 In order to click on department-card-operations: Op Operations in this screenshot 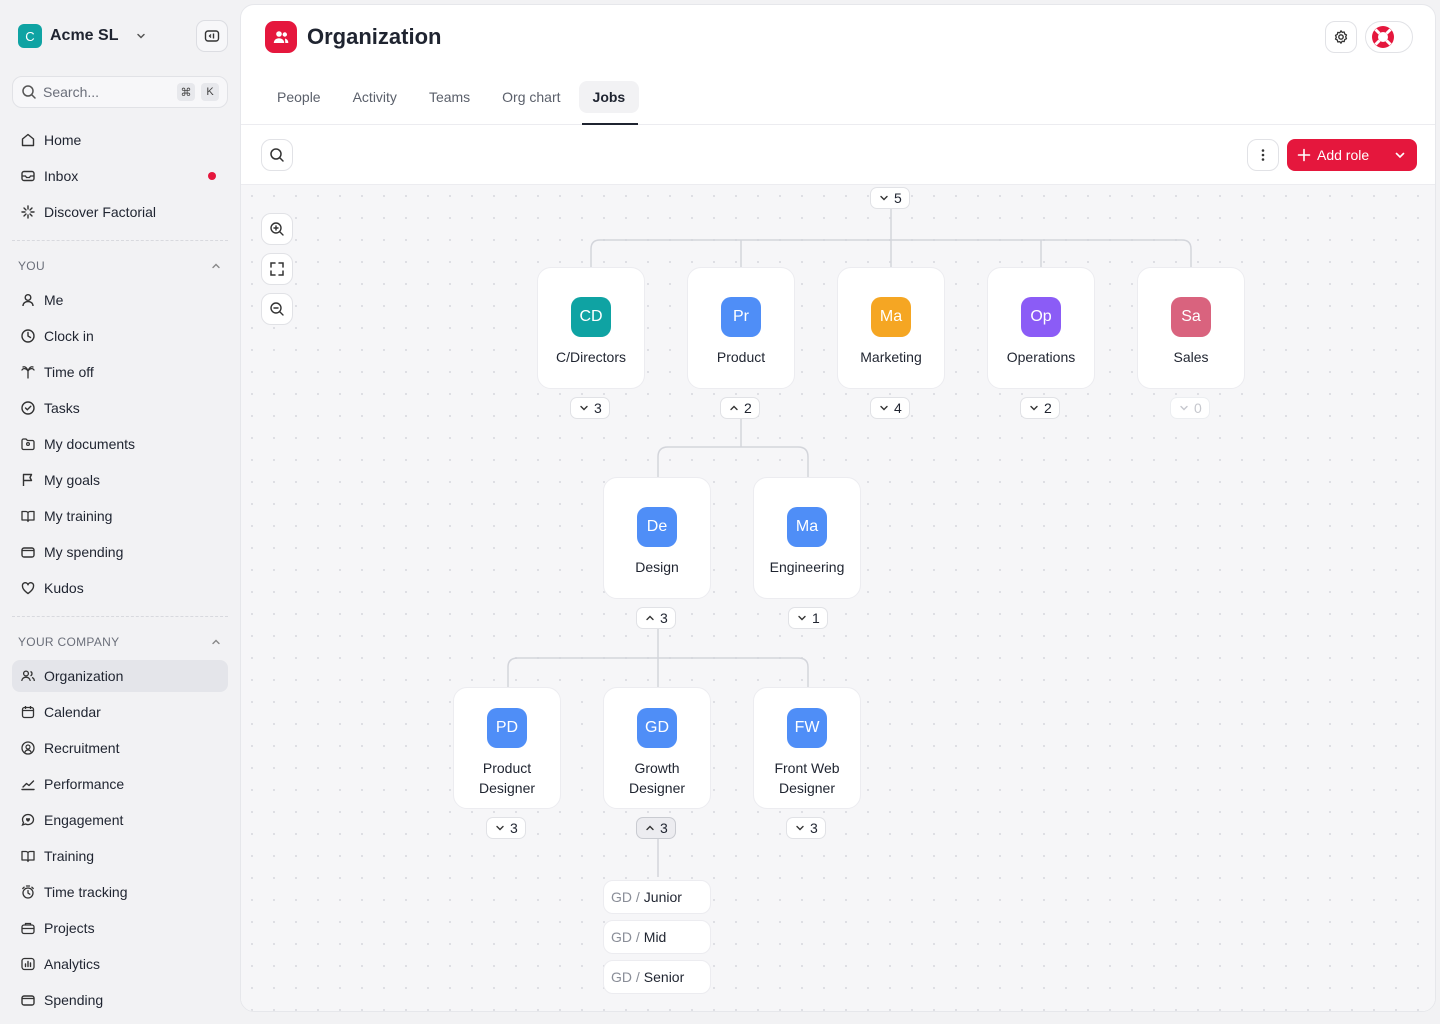, I will do `click(1041, 328)`.